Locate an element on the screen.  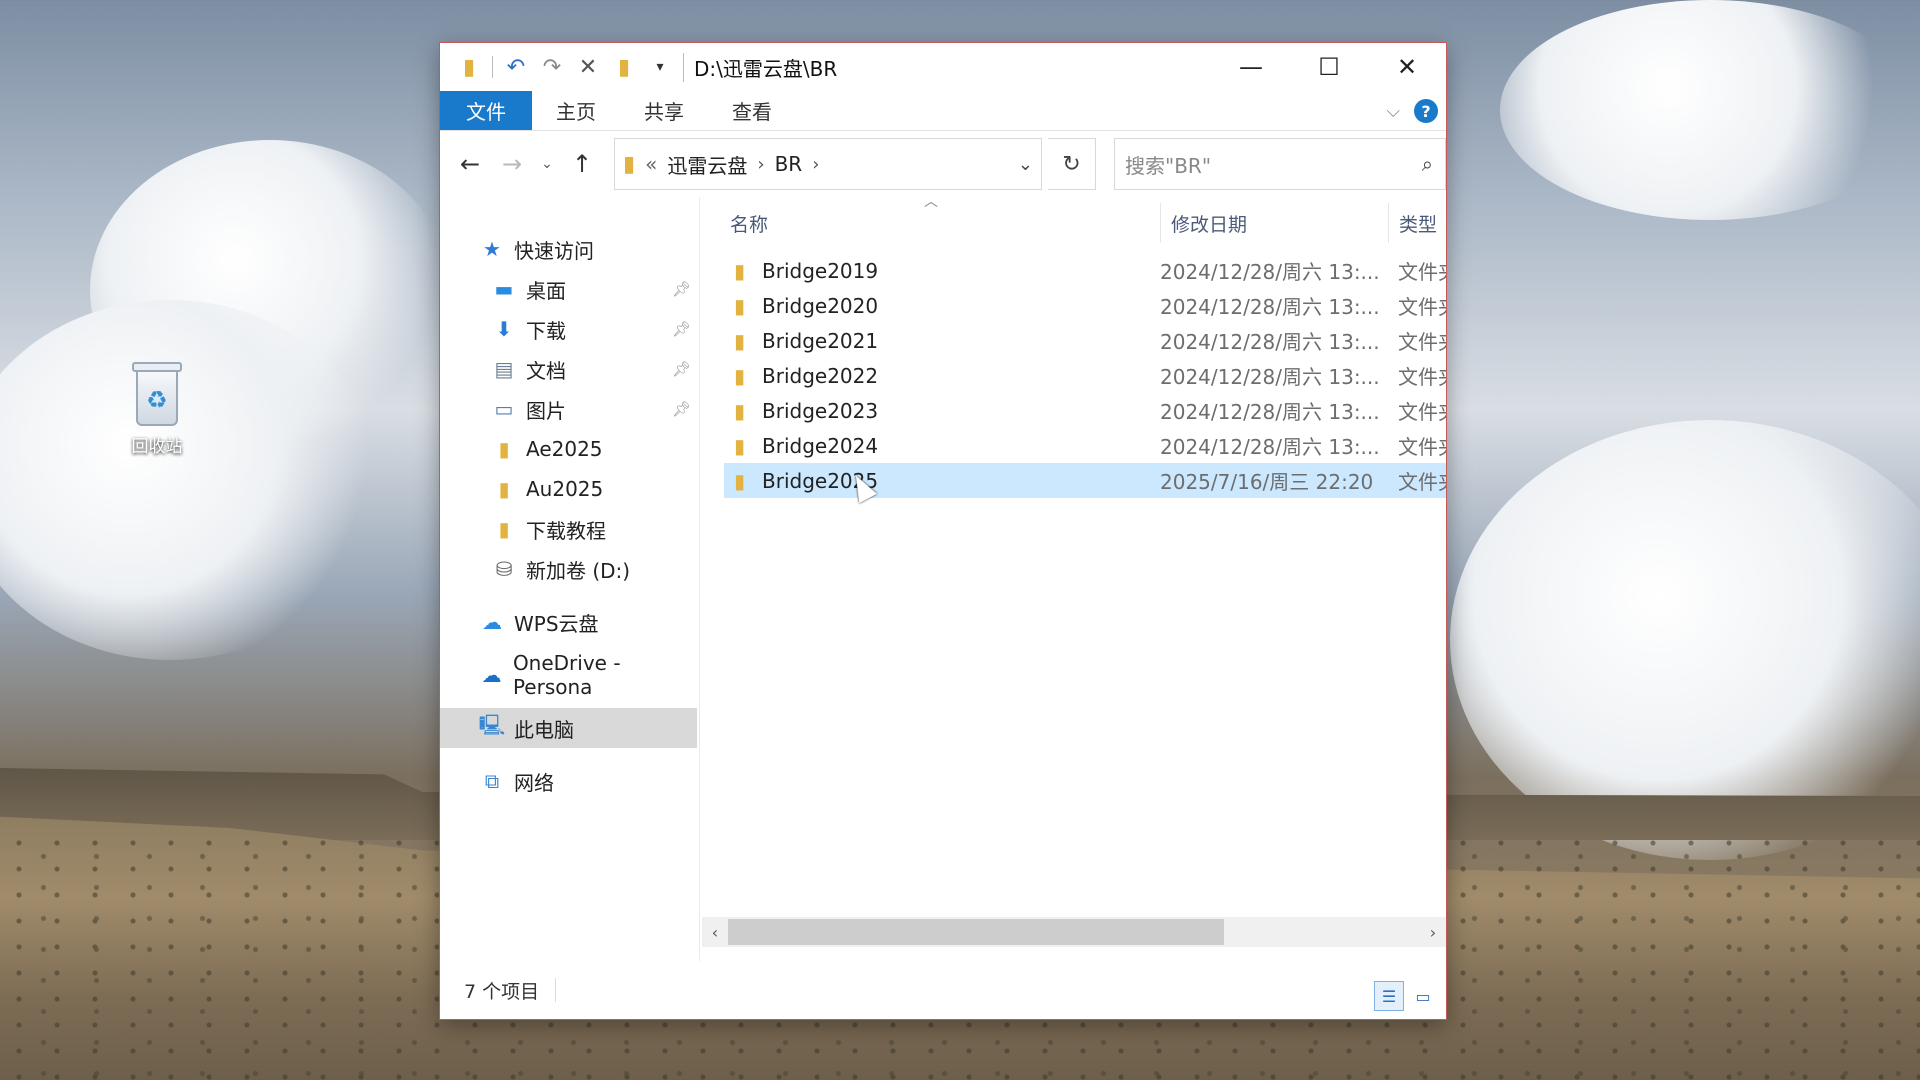
breadcrumb-item-br: BR is located at coordinates (789, 164).